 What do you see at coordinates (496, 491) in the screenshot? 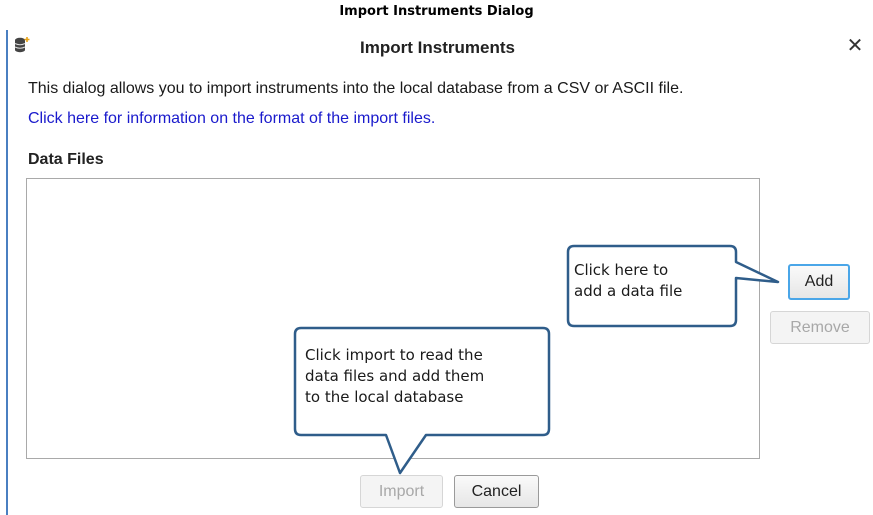
I see `cancel-button: Cancel` at bounding box center [496, 491].